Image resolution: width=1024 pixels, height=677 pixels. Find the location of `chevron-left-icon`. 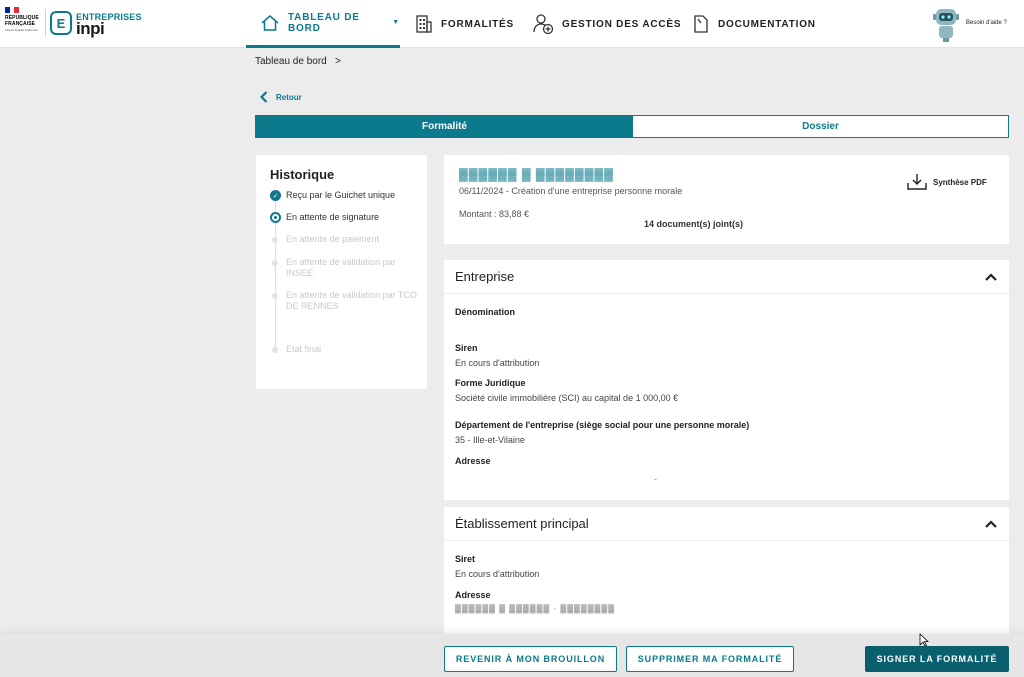

chevron-left-icon is located at coordinates (264, 97).